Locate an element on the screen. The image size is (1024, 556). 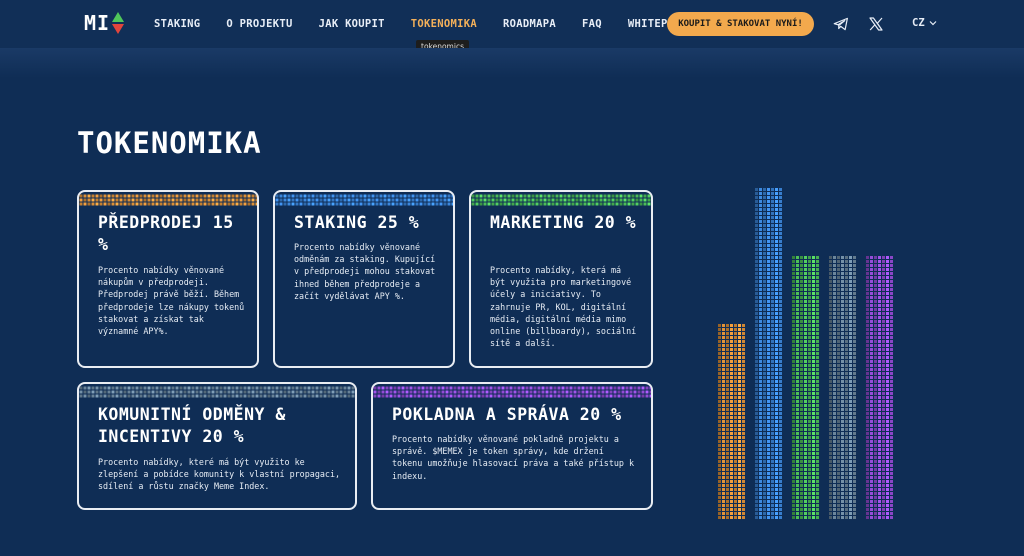
logo: MI is located at coordinates (104, 23).